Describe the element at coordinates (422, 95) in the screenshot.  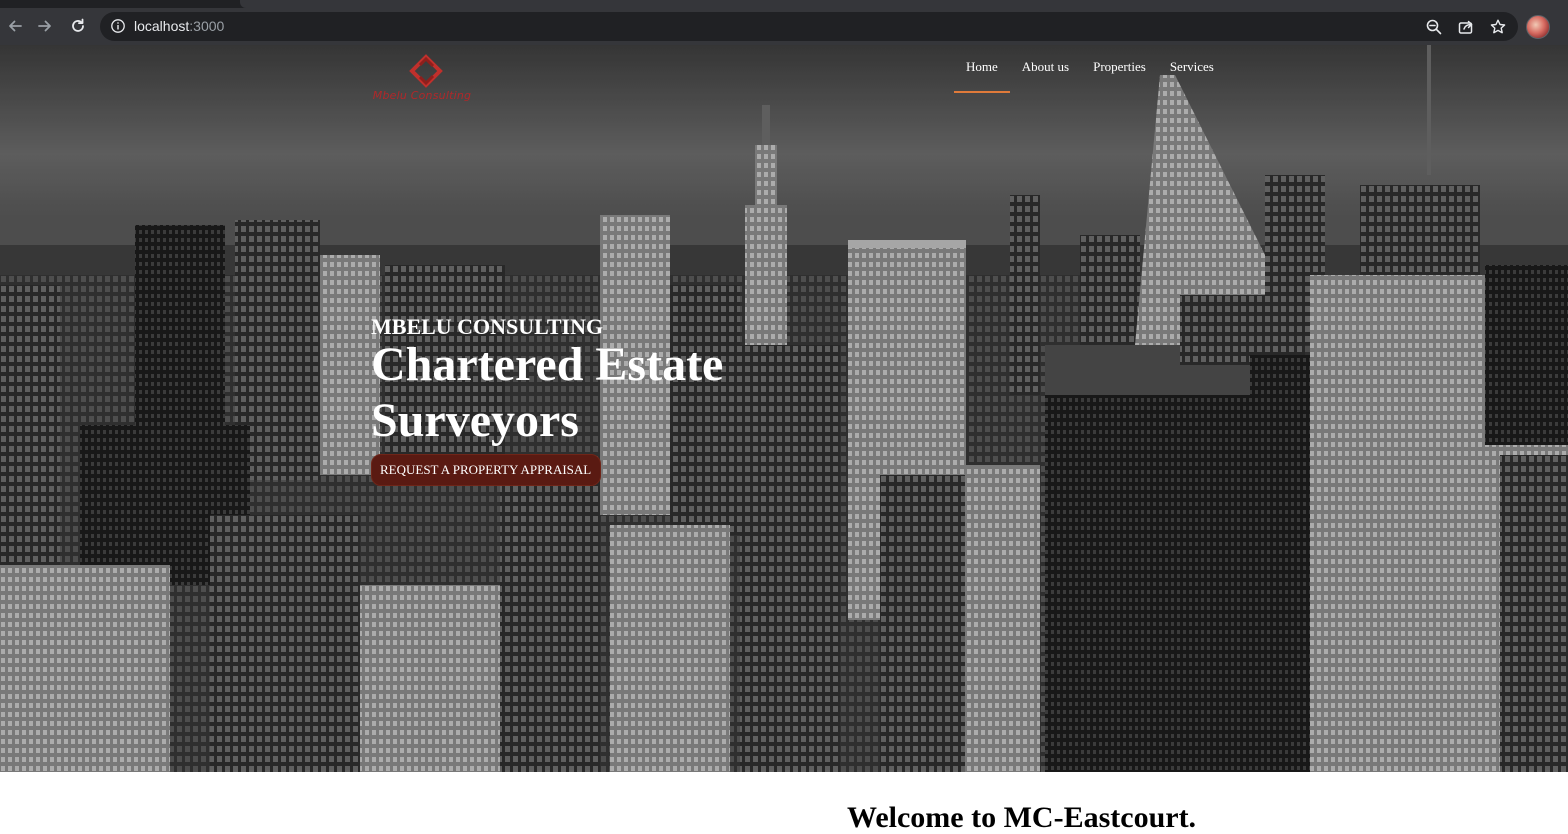
I see `logo-text: Mbelu Consulting` at that location.